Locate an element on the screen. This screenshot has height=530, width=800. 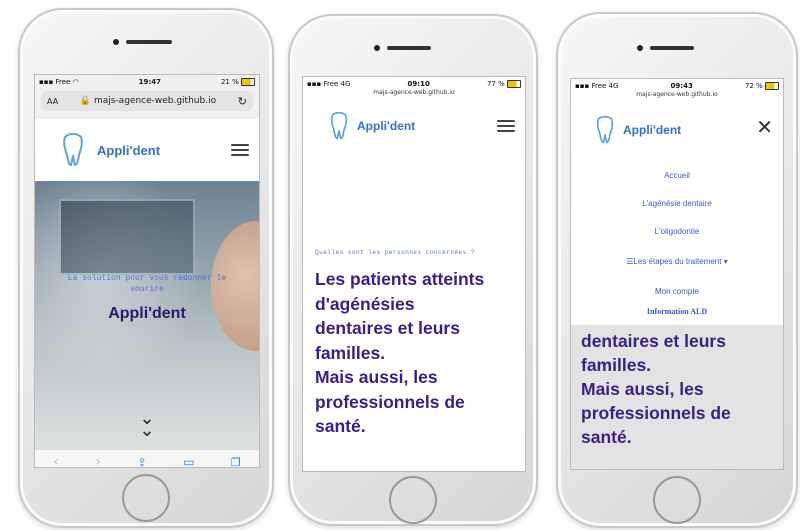
battery-percent: 77 % is located at coordinates (495, 84).